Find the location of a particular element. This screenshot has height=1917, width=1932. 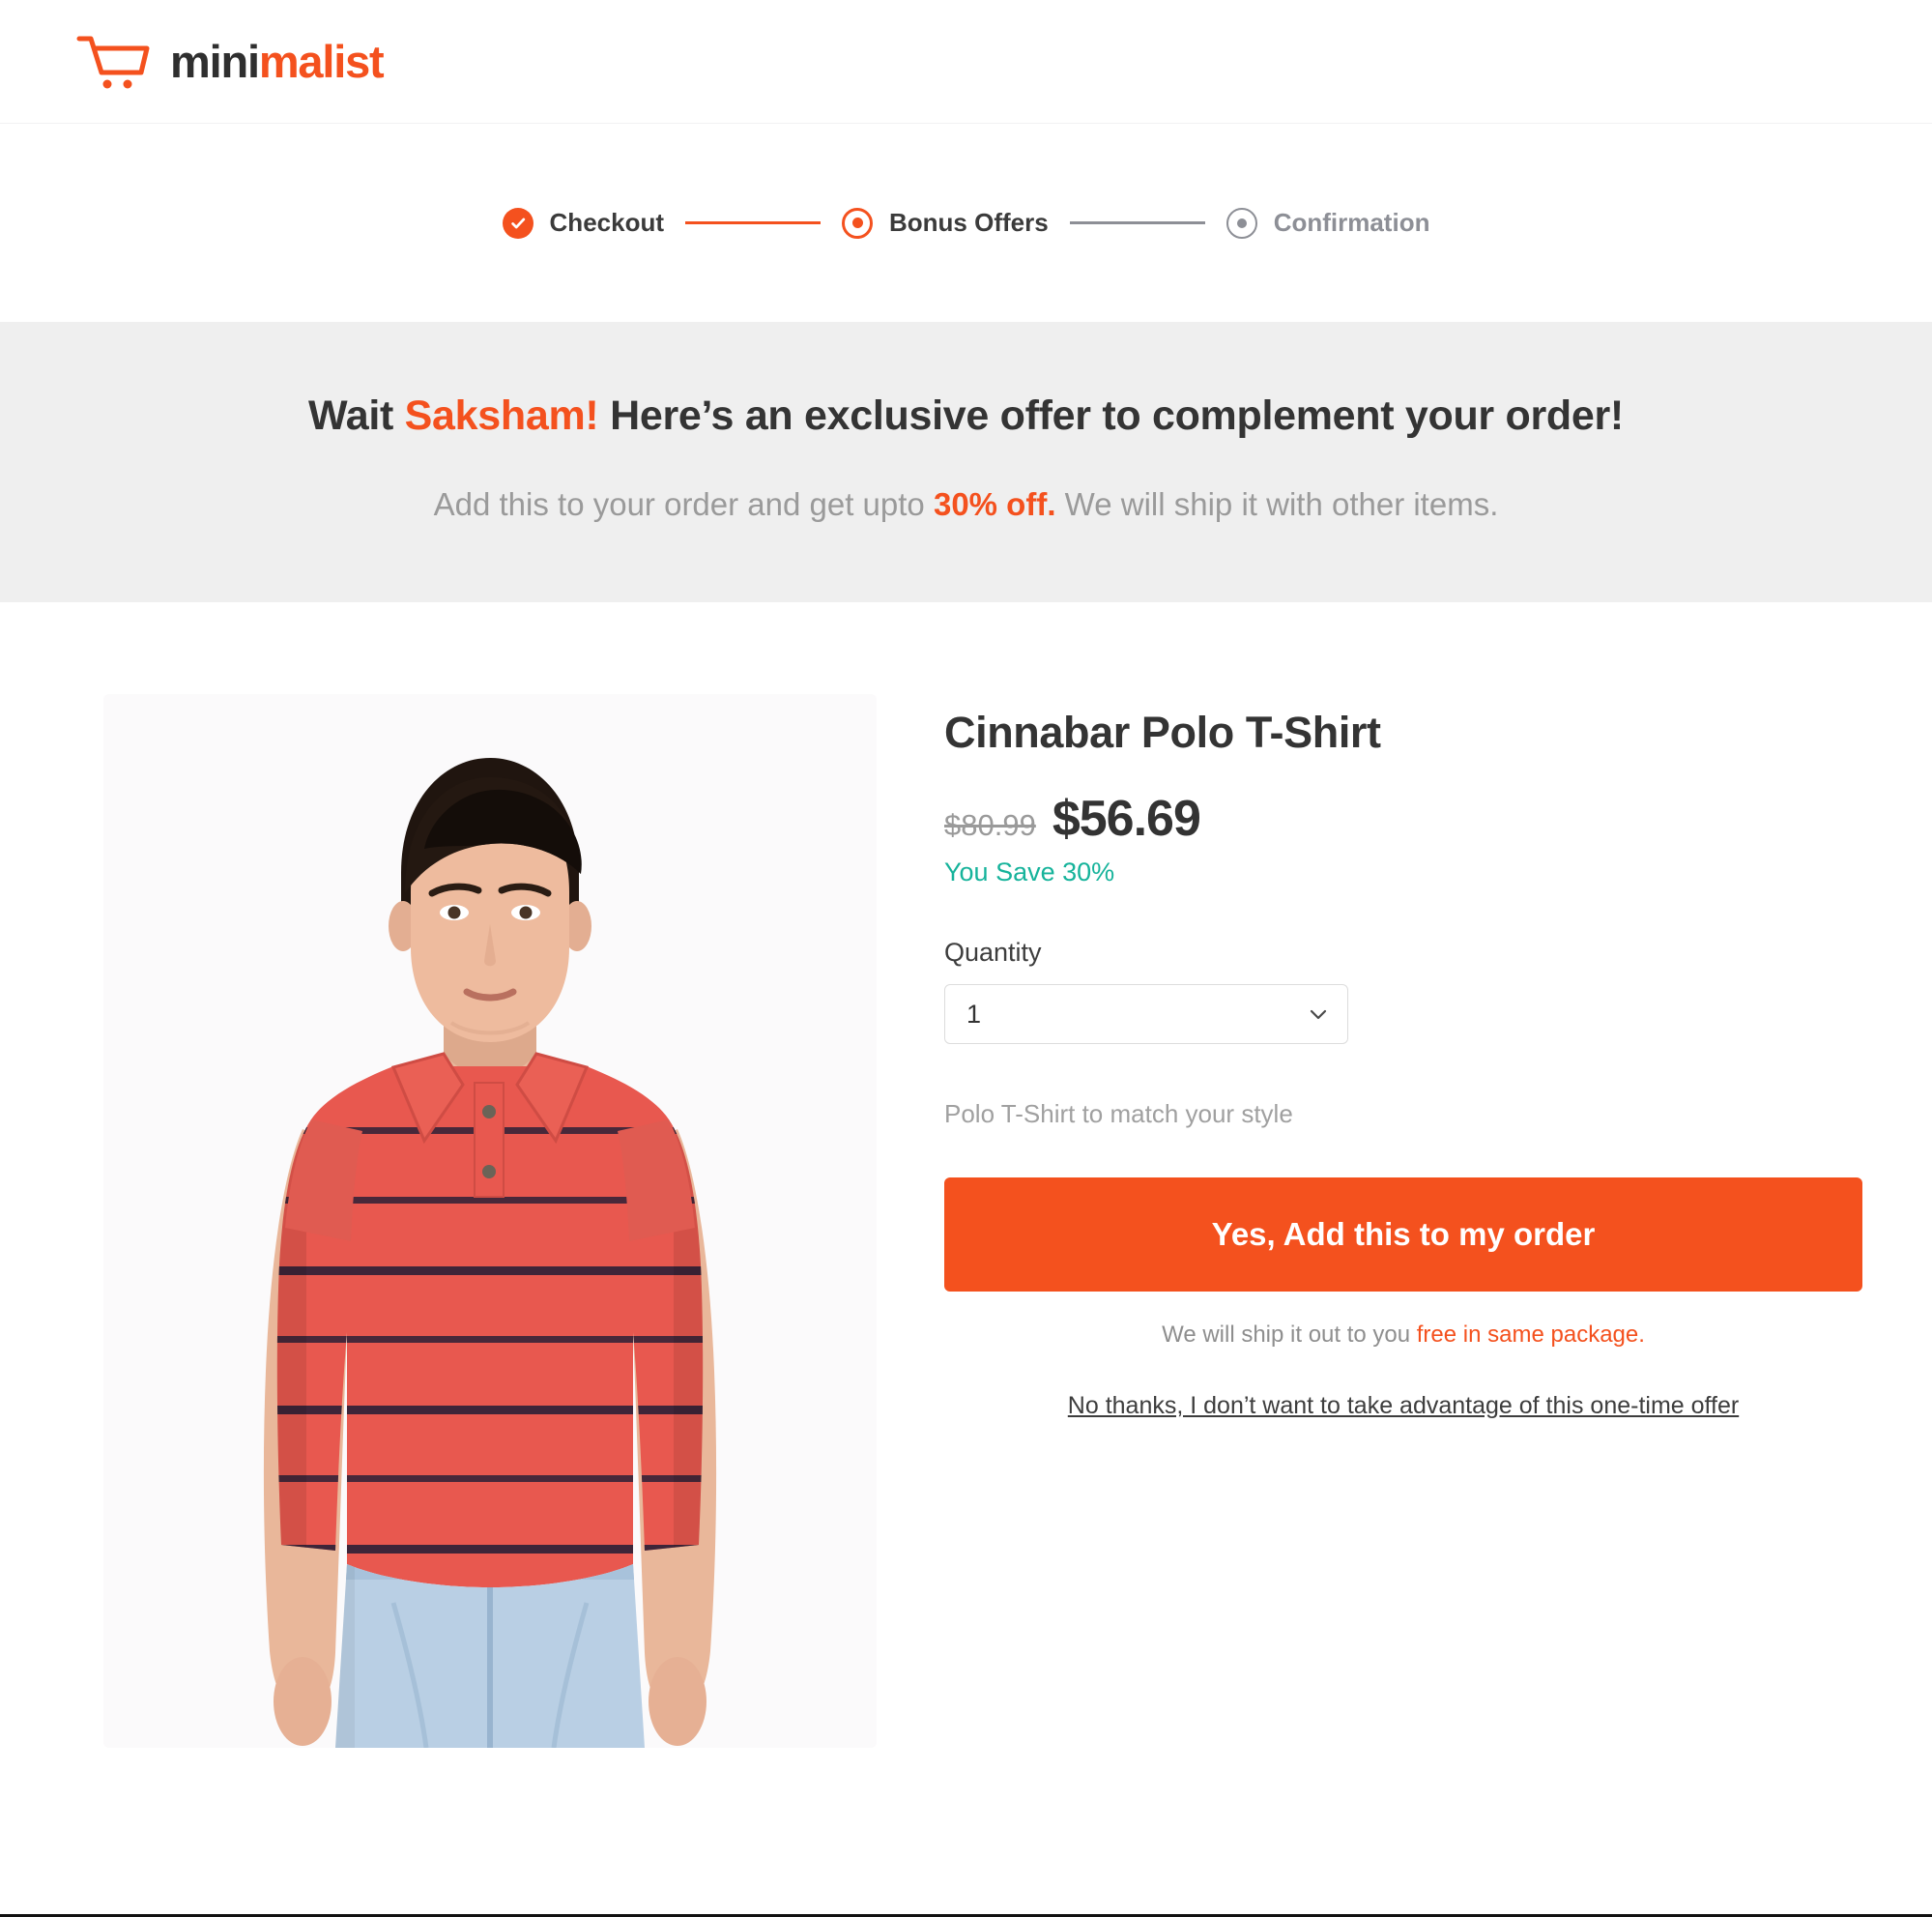

checkout-stepper: Checkout Bonus Offers Confirmation is located at coordinates (966, 223).